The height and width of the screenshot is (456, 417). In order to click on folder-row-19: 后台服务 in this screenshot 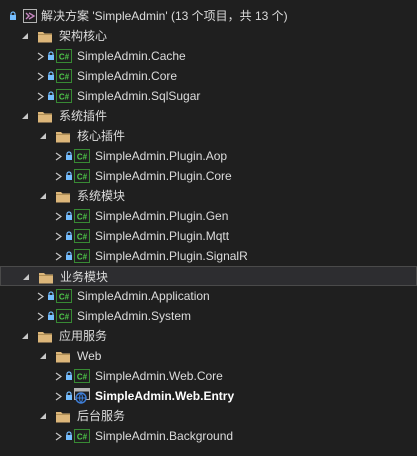, I will do `click(208, 416)`.